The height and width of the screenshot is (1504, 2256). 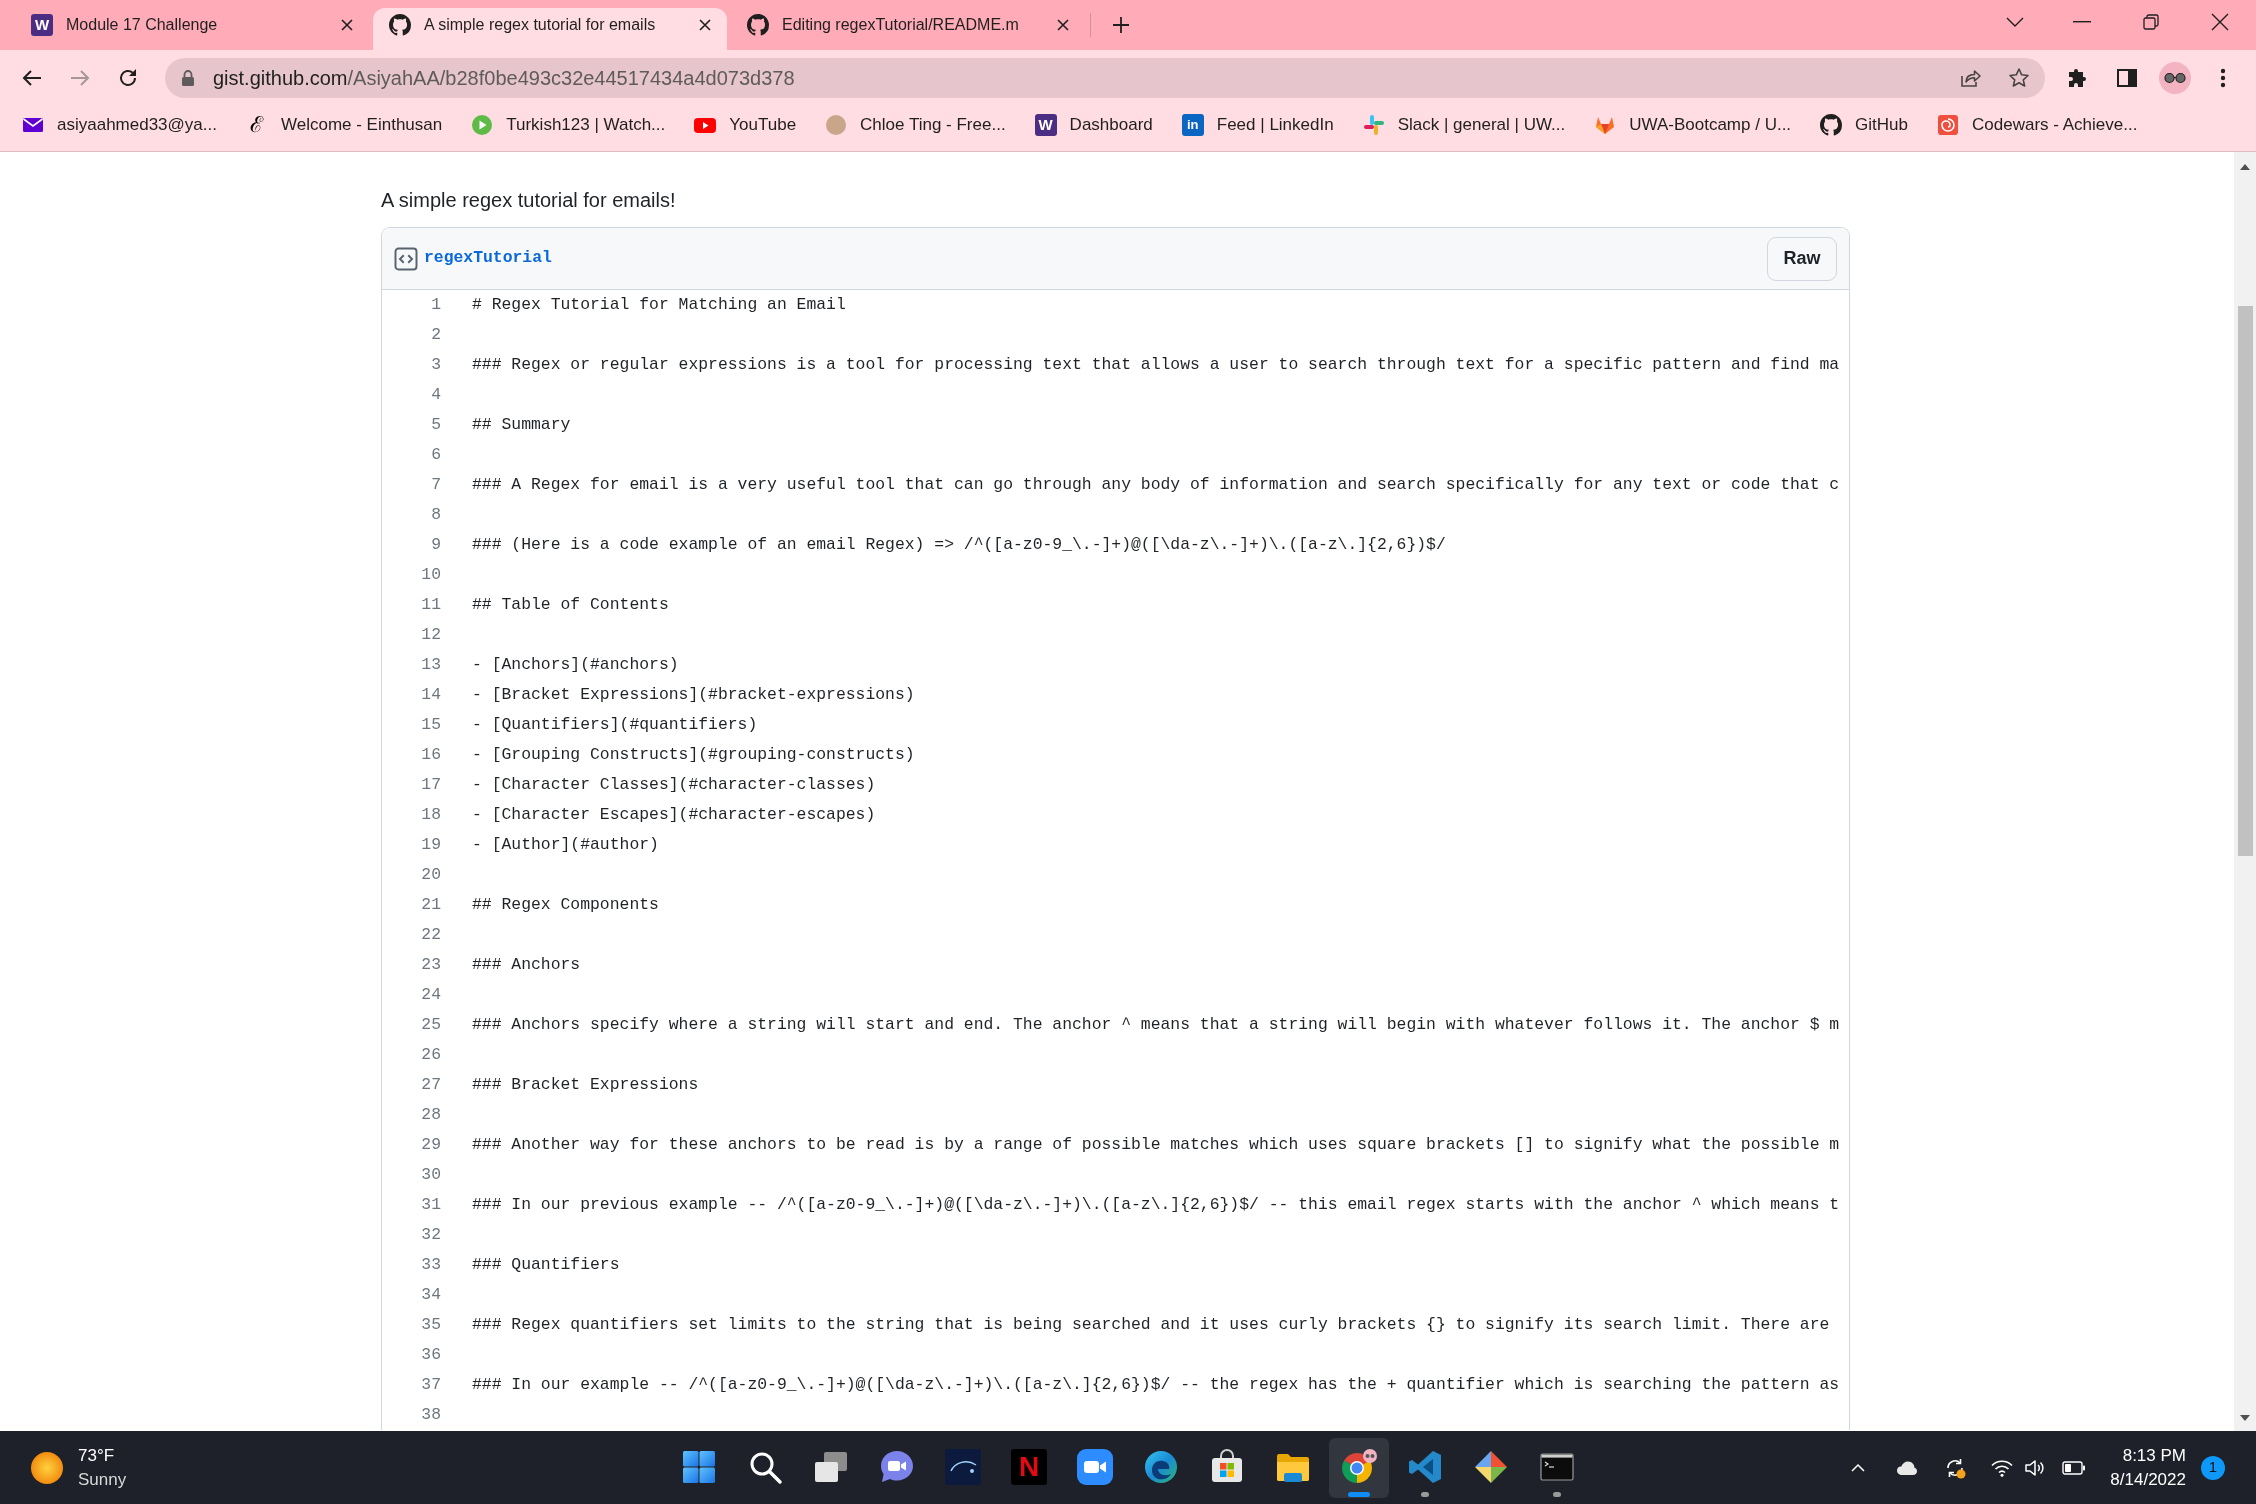 What do you see at coordinates (431, 1114) in the screenshot?
I see `line-number: 28` at bounding box center [431, 1114].